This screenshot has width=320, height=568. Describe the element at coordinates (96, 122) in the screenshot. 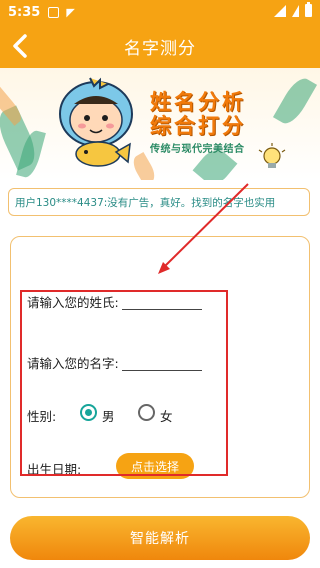

I see `cartoon-character-image` at that location.